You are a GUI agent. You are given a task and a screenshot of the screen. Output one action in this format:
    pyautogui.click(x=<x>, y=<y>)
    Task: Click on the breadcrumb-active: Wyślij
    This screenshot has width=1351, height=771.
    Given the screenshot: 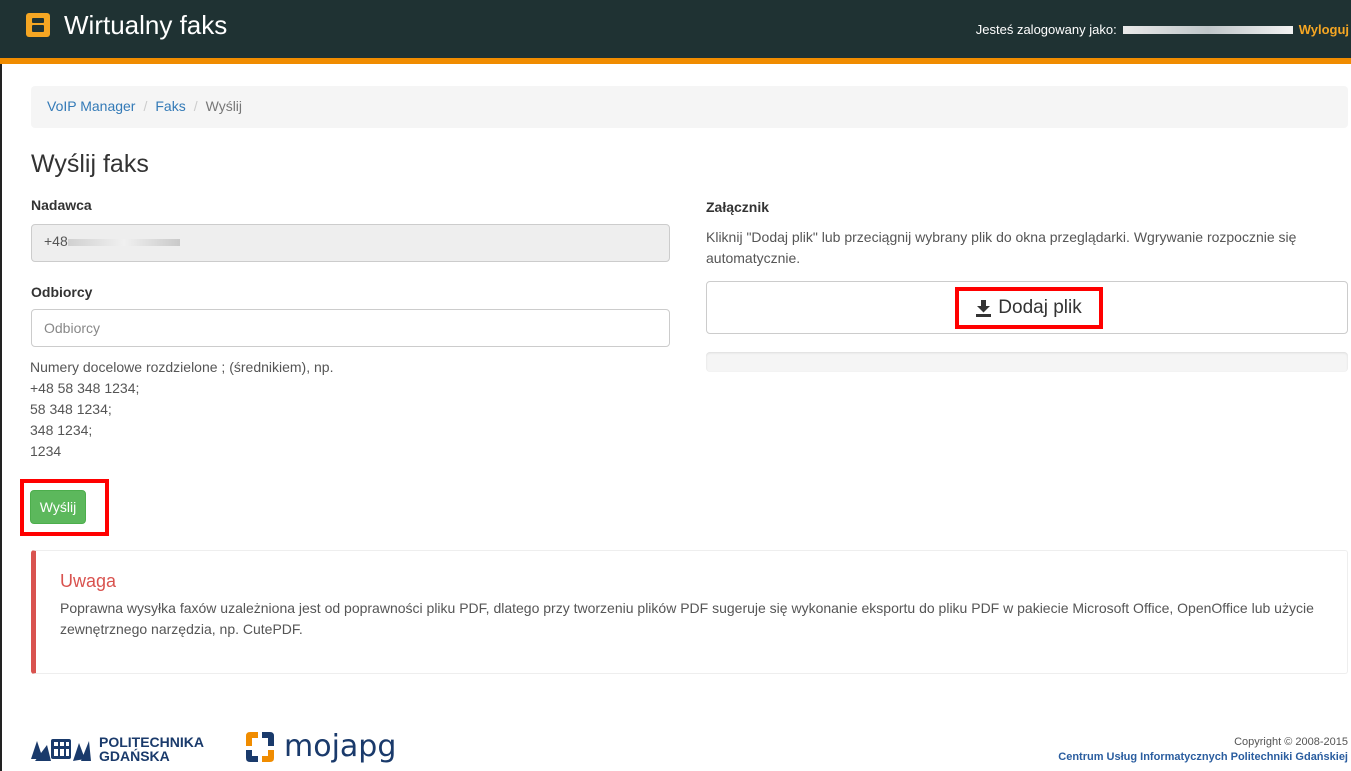 What is the action you would take?
    pyautogui.click(x=224, y=106)
    